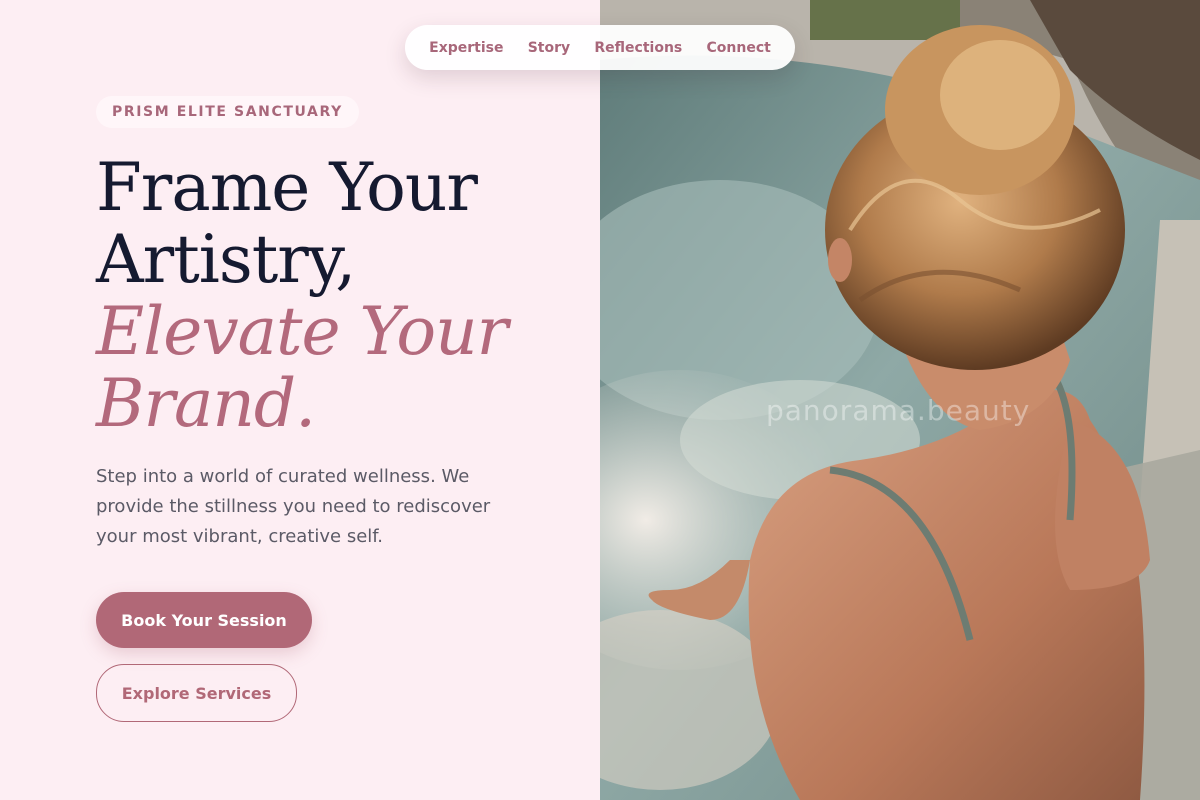 The width and height of the screenshot is (1200, 800). I want to click on top-navigation: Expertise Story Reflections Connect, so click(600, 47).